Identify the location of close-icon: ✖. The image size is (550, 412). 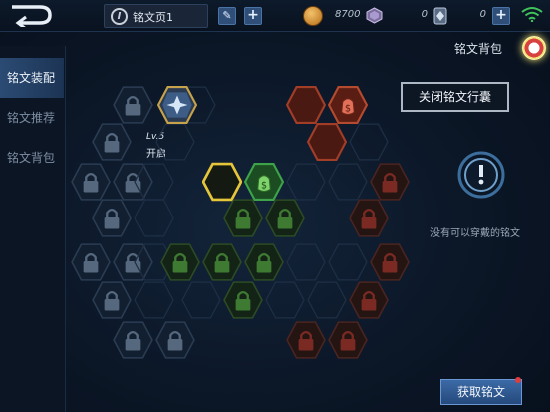
(534, 47).